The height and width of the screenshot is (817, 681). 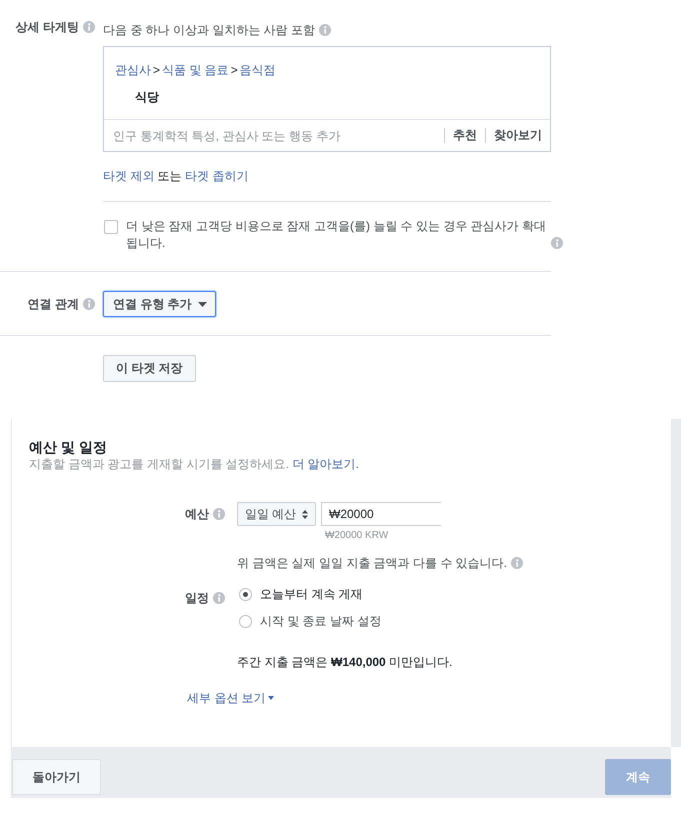 What do you see at coordinates (321, 621) in the screenshot?
I see `radio-label: 시작 및 종료 날짜 설정` at bounding box center [321, 621].